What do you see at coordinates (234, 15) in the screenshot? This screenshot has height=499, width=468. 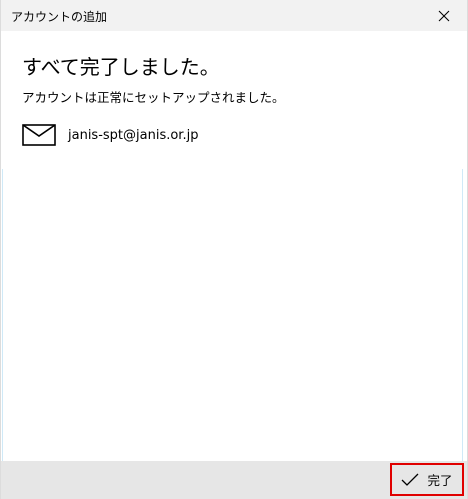 I see `title-bar: アカウントの追加` at bounding box center [234, 15].